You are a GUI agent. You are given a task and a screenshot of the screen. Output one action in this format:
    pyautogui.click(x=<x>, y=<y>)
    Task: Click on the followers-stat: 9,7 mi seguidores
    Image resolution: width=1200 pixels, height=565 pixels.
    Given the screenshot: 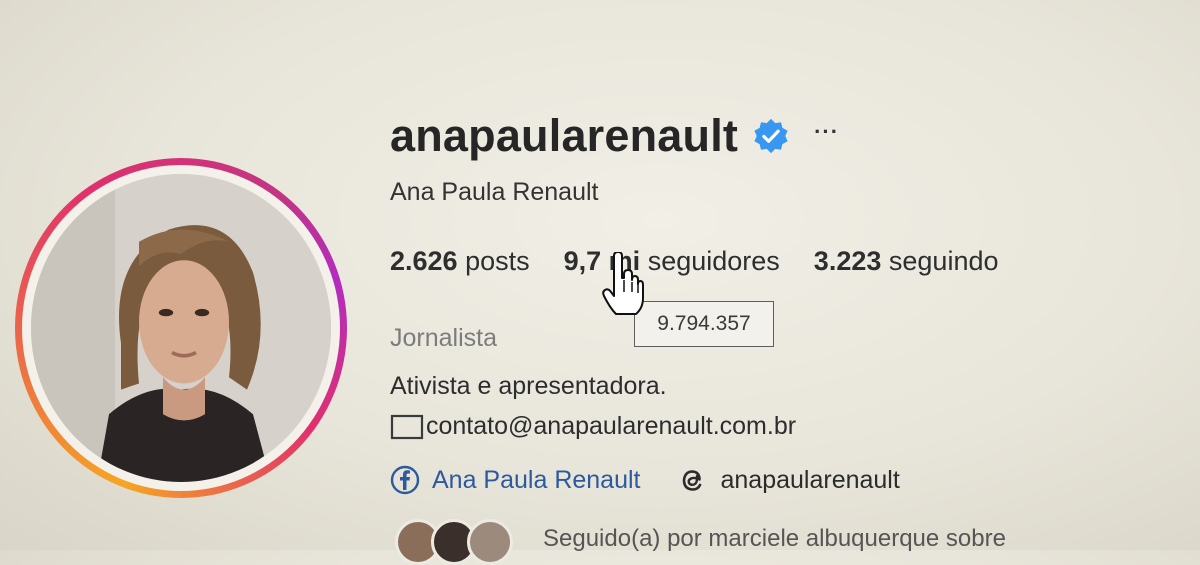 What is the action you would take?
    pyautogui.click(x=672, y=261)
    